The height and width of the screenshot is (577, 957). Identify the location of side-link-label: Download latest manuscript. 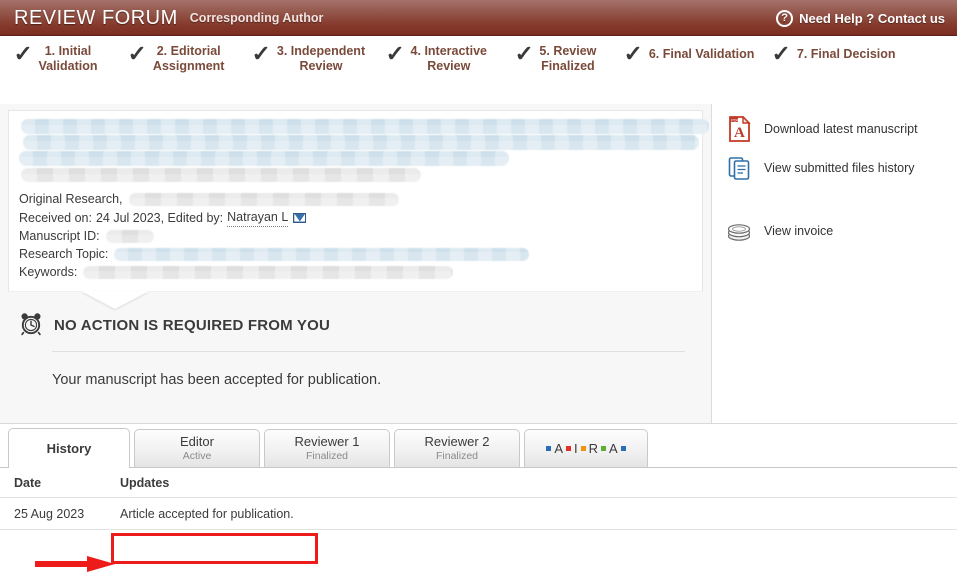
(841, 129).